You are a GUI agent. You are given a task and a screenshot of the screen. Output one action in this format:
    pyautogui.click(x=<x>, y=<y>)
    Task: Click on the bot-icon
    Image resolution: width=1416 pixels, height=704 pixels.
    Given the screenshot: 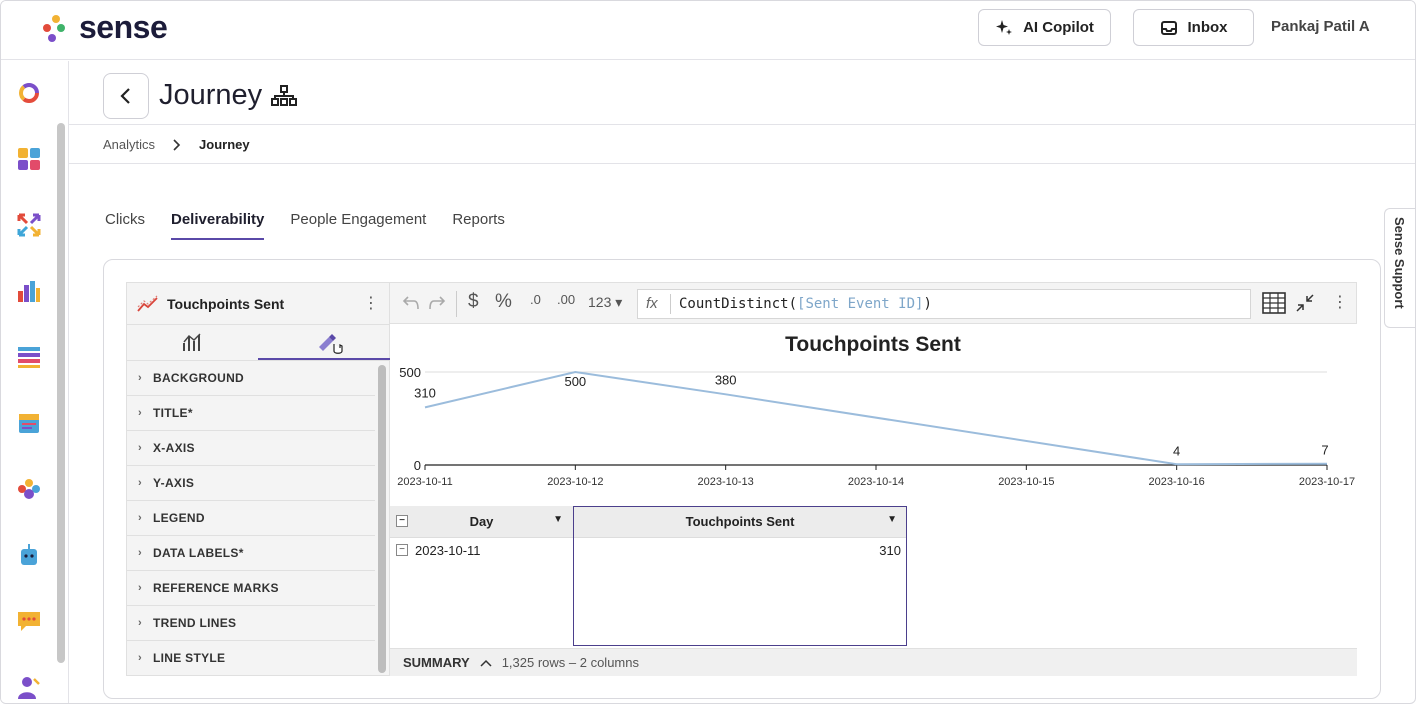 What is the action you would take?
    pyautogui.click(x=29, y=555)
    